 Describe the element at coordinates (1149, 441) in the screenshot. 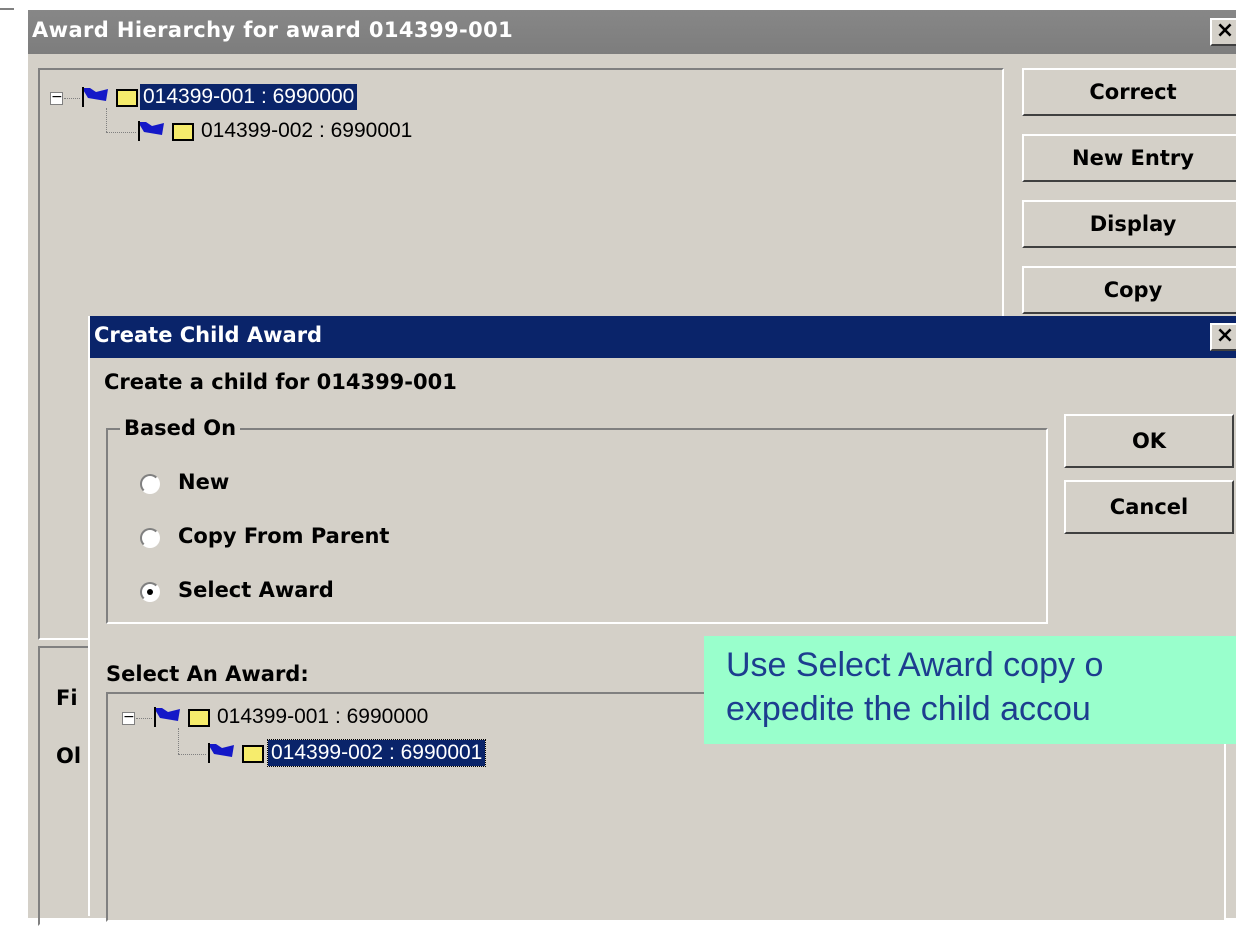

I see `ok-button: OK` at that location.